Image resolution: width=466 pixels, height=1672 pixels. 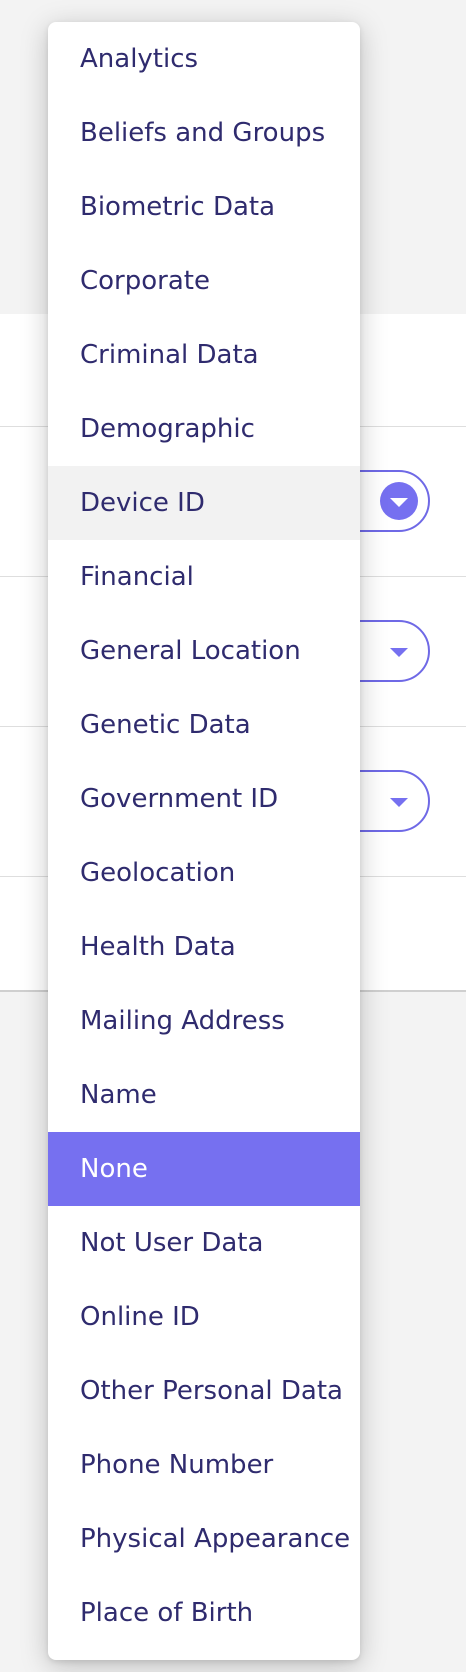 I want to click on dropdown-option-name: Name, so click(x=204, y=1095).